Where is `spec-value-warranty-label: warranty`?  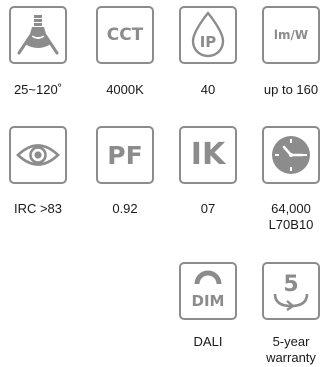 spec-value-warranty-label: warranty is located at coordinates (291, 357).